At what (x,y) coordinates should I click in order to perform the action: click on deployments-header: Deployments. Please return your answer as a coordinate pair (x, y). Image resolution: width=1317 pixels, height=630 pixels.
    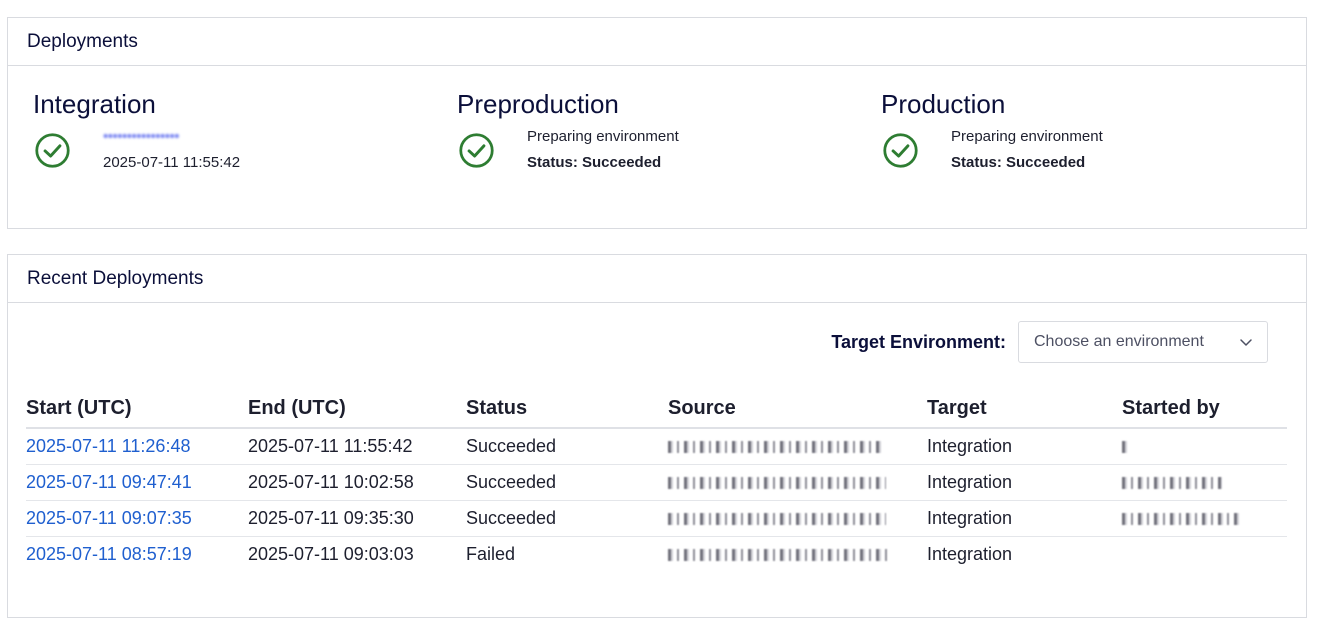
    Looking at the image, I should click on (657, 42).